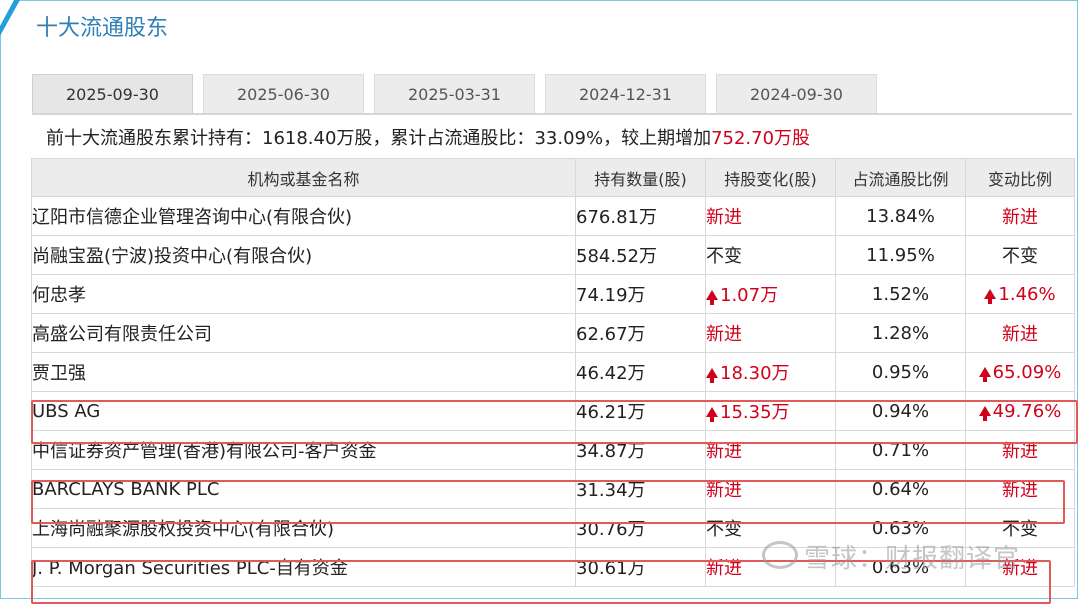  Describe the element at coordinates (900, 372) in the screenshot. I see `cell-ratio: 0.95%` at that location.